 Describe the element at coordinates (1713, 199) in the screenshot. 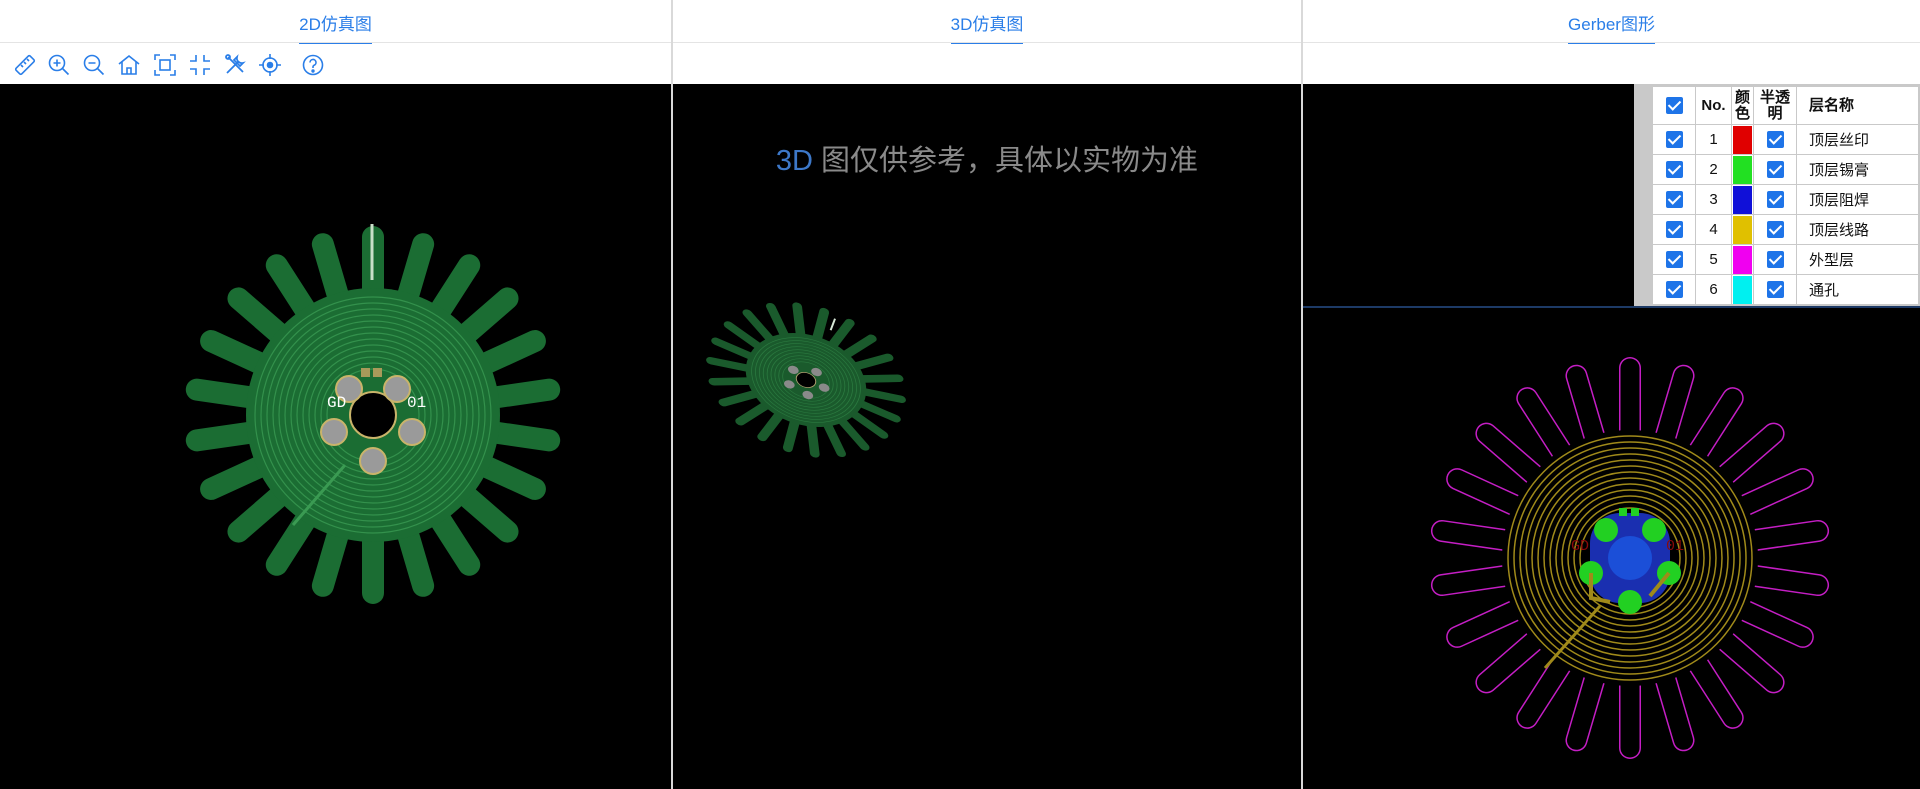

I see `layer-number: 3` at that location.